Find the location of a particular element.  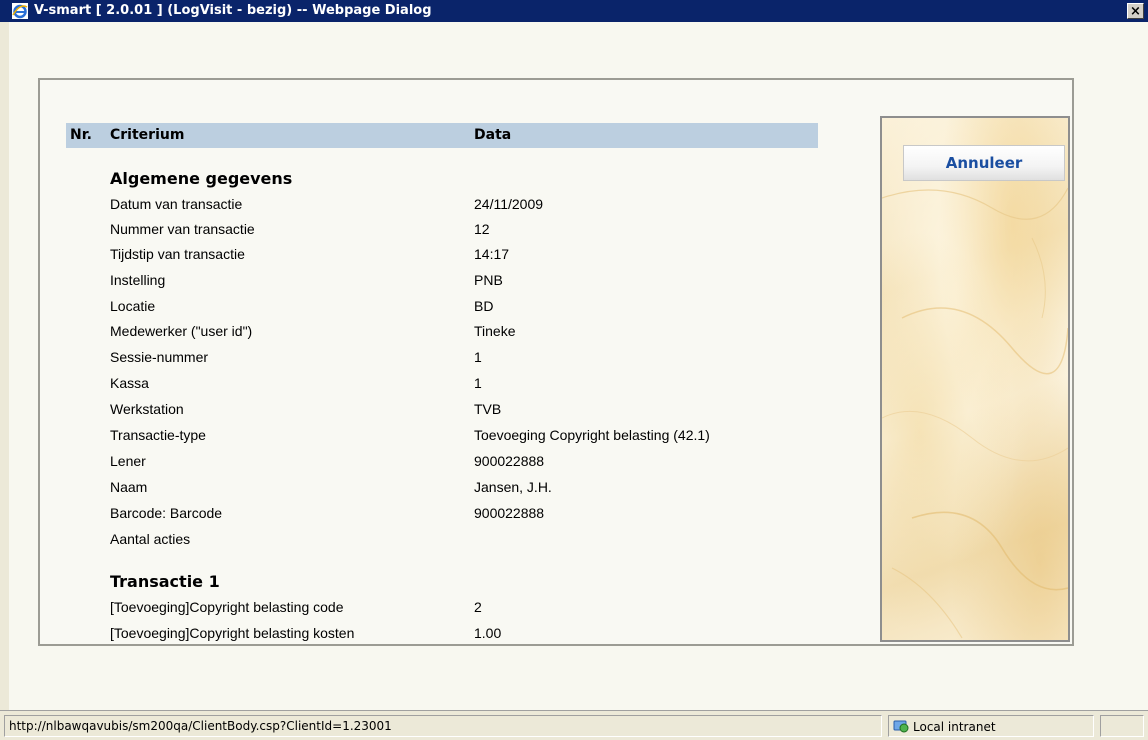

criterium-cell: Lener is located at coordinates (128, 461).